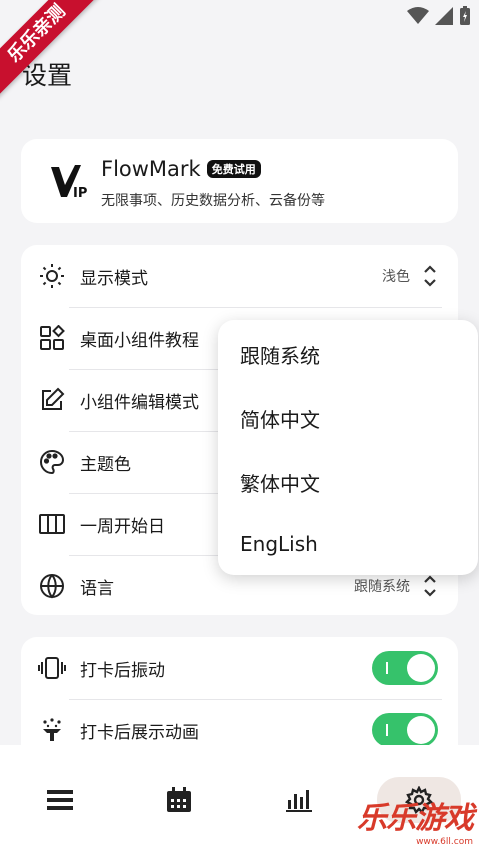 The image size is (479, 851). What do you see at coordinates (80, 193) in the screenshot?
I see `svg-text: IP` at bounding box center [80, 193].